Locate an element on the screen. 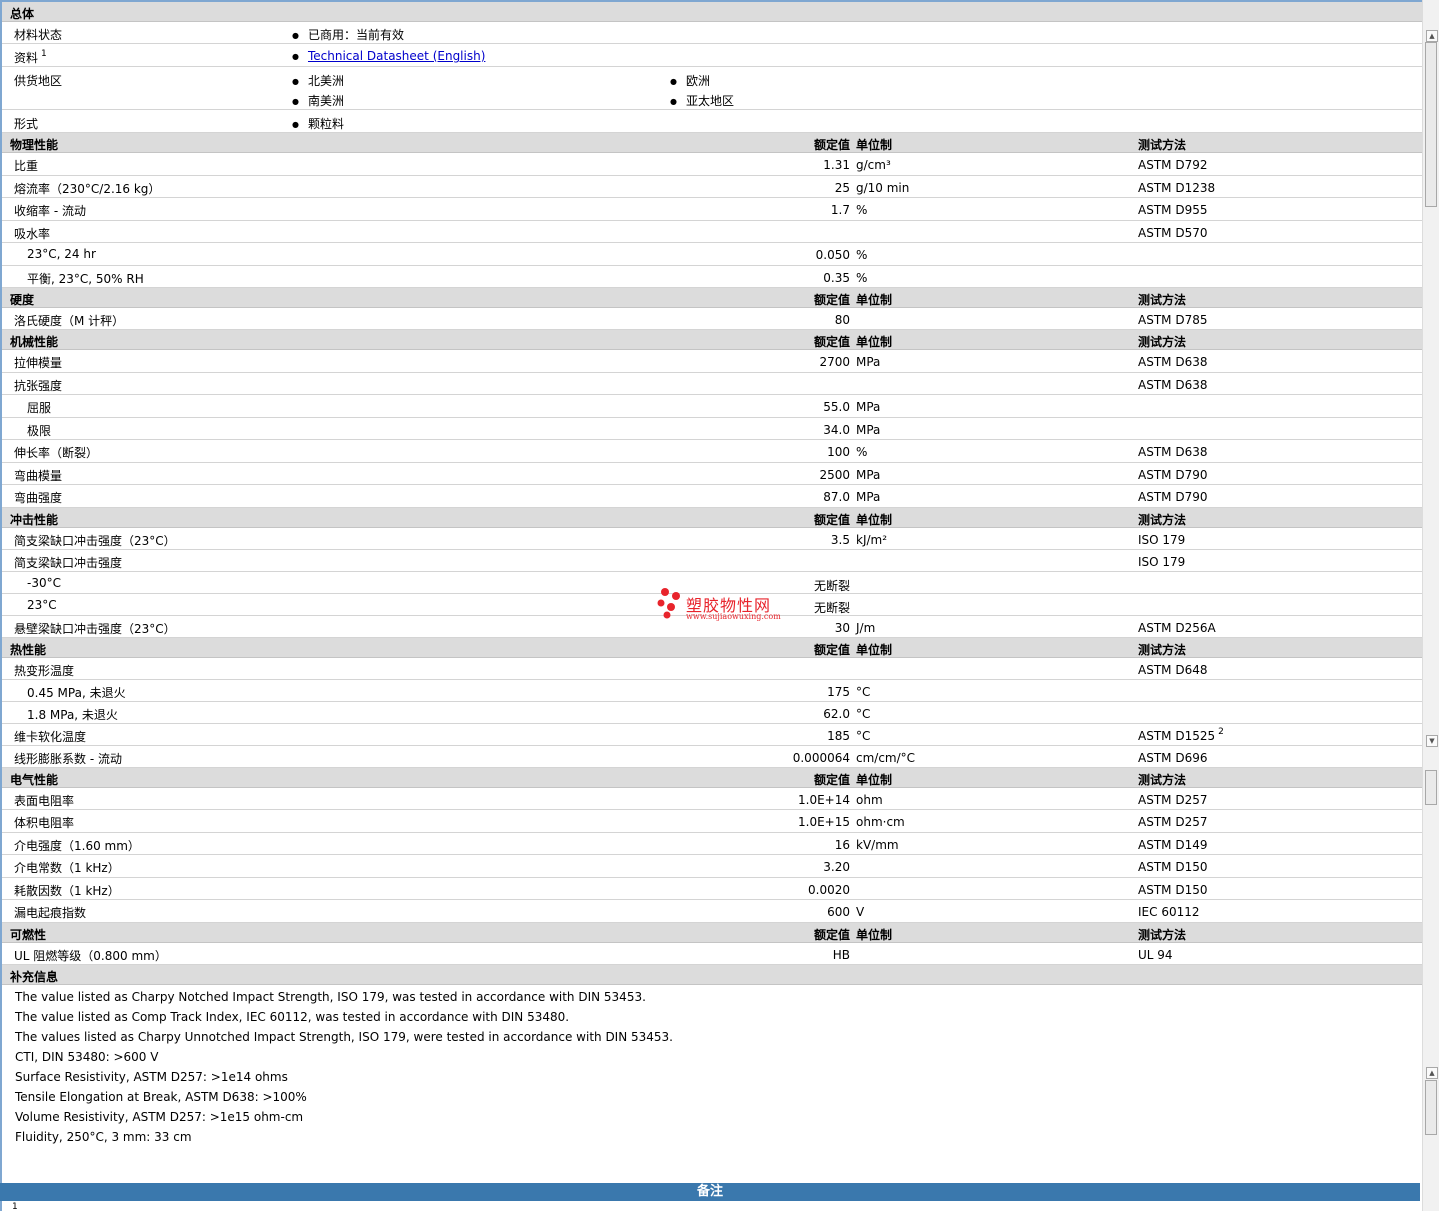  footnote-marker: 1 is located at coordinates (44, 54).